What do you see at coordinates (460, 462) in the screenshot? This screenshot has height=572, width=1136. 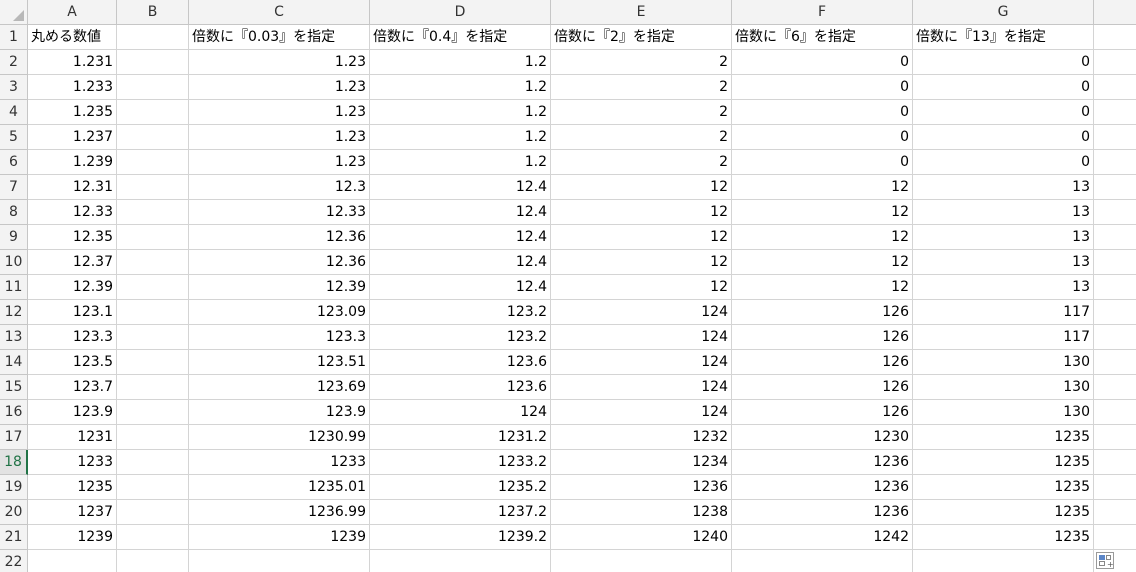 I see `cell-d18: 1233.2` at bounding box center [460, 462].